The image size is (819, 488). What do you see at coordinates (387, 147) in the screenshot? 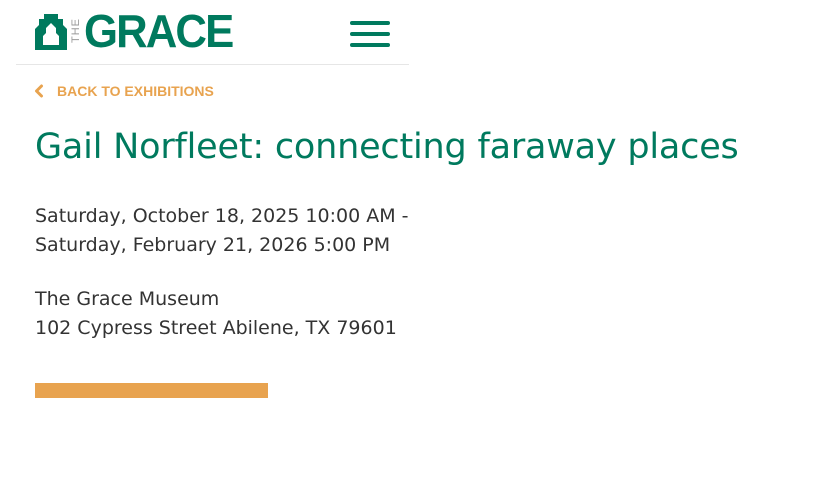
I see `exhibition-title: Gail Norfleet: connecting faraway places` at bounding box center [387, 147].